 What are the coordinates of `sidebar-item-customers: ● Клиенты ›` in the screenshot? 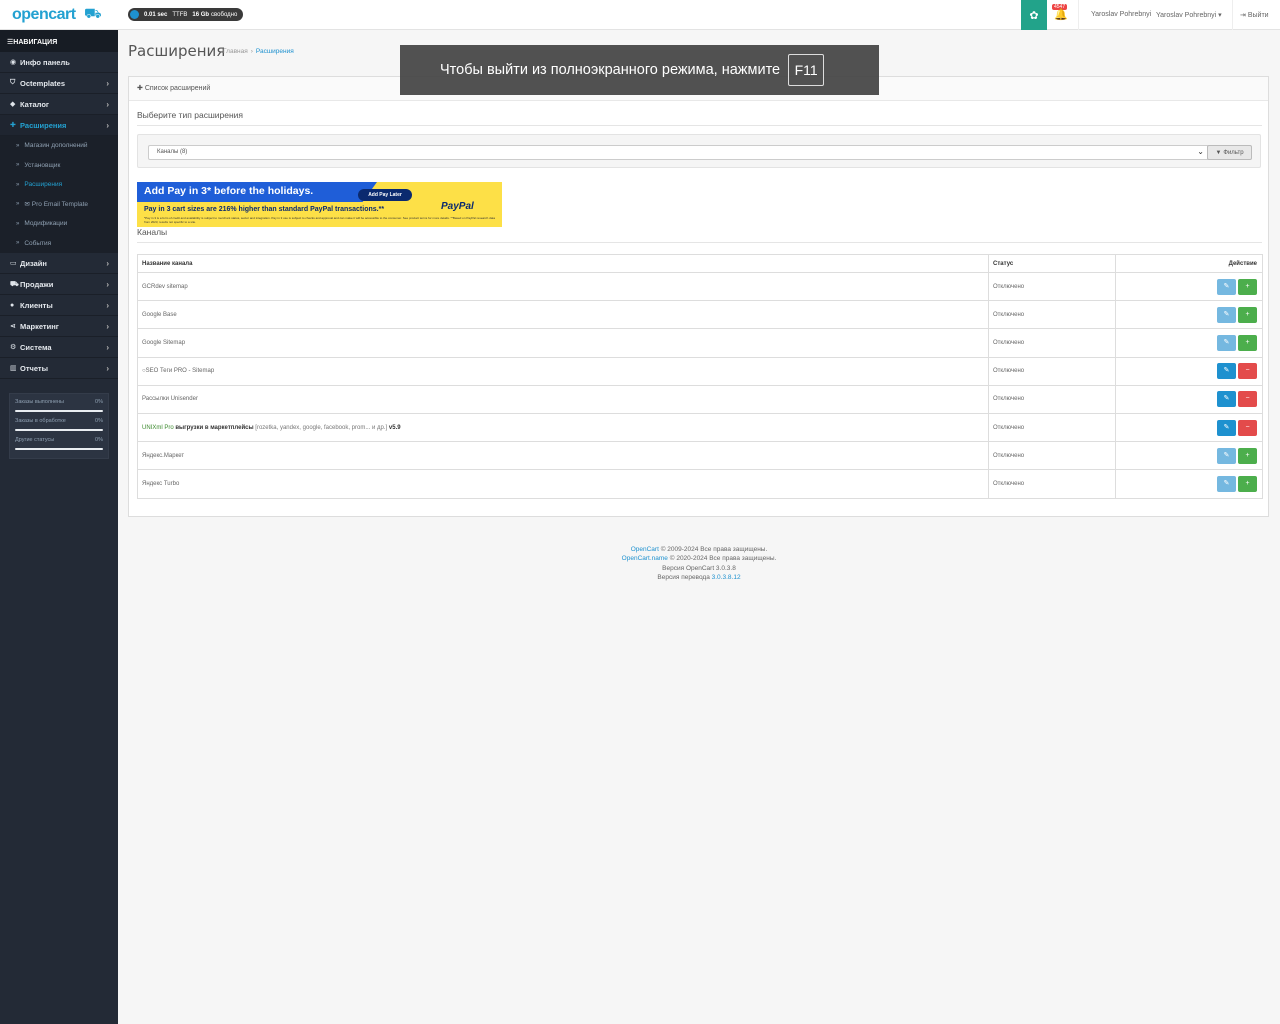 It's located at (59, 305).